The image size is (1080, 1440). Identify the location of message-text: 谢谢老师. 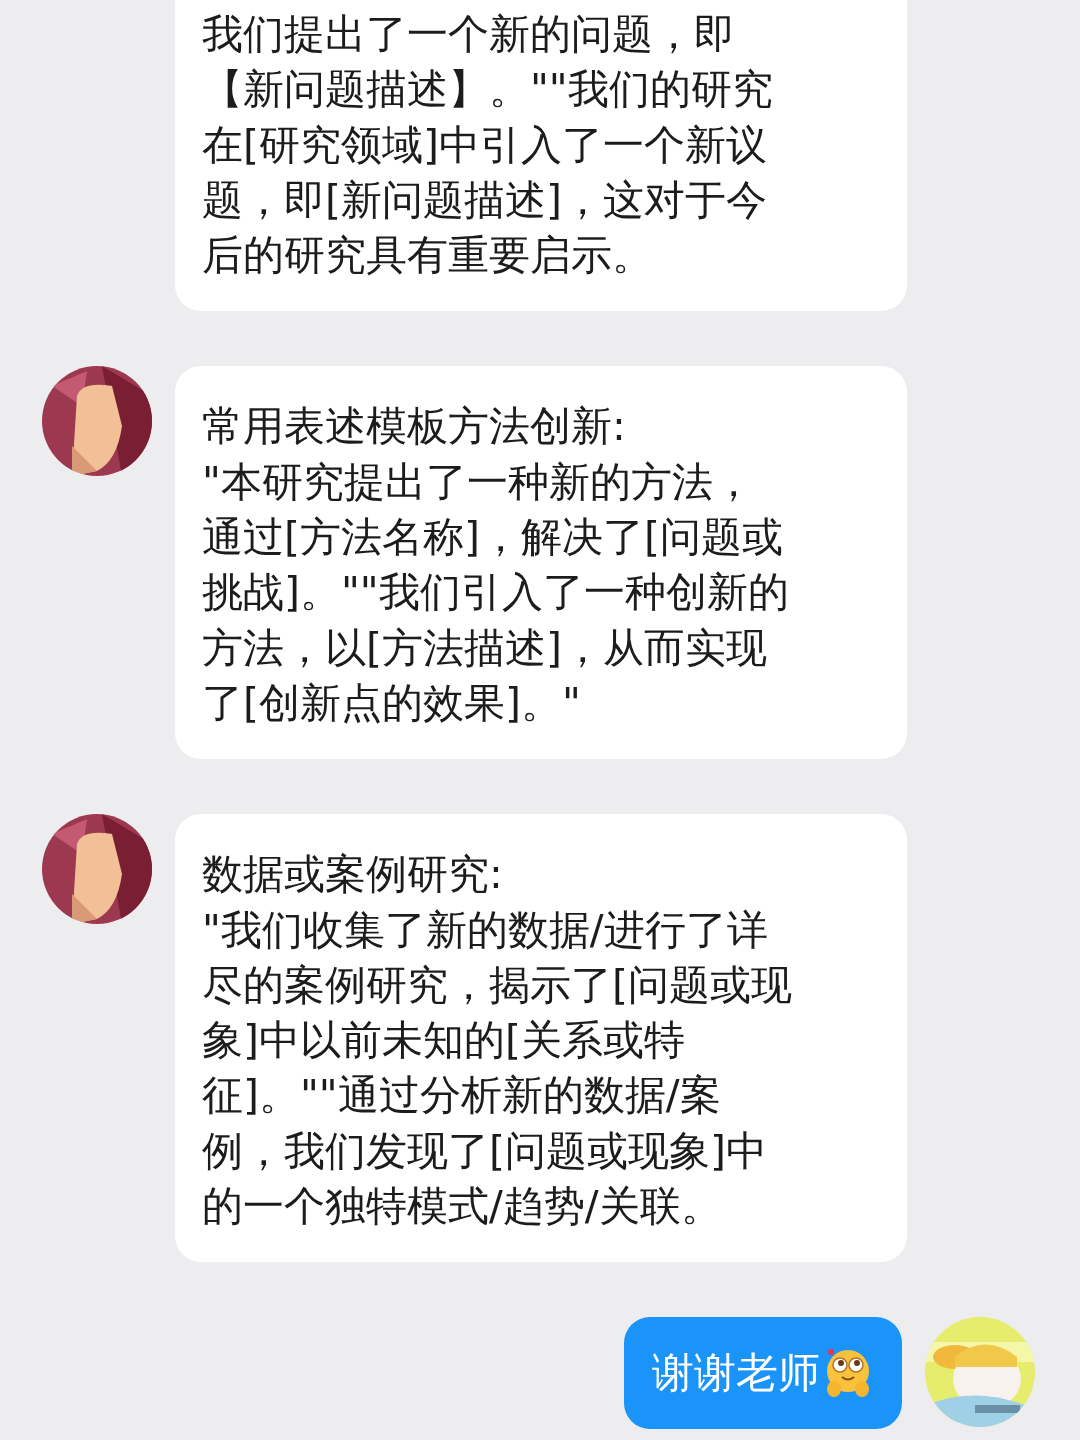
(736, 1373).